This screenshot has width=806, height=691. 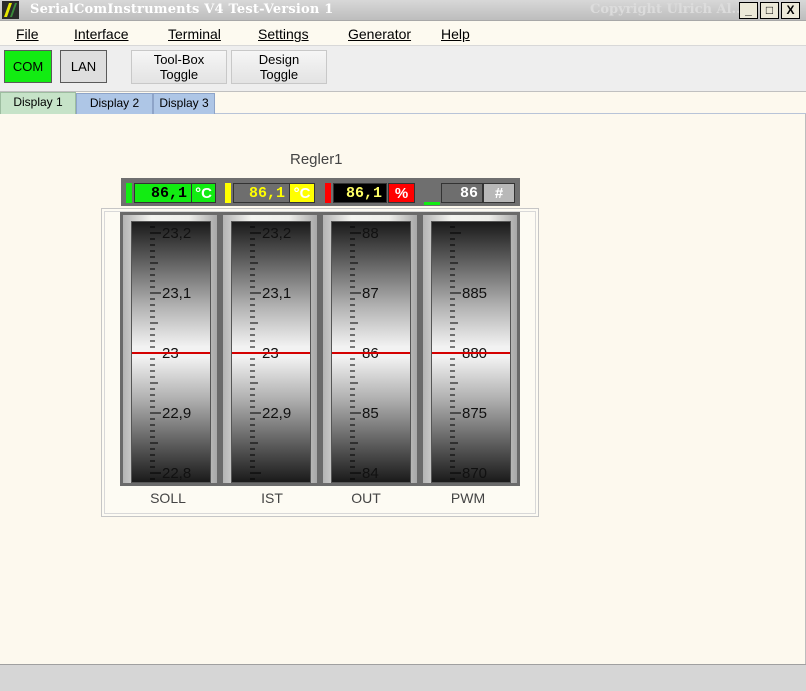 What do you see at coordinates (10, 10) in the screenshot?
I see `app-icon` at bounding box center [10, 10].